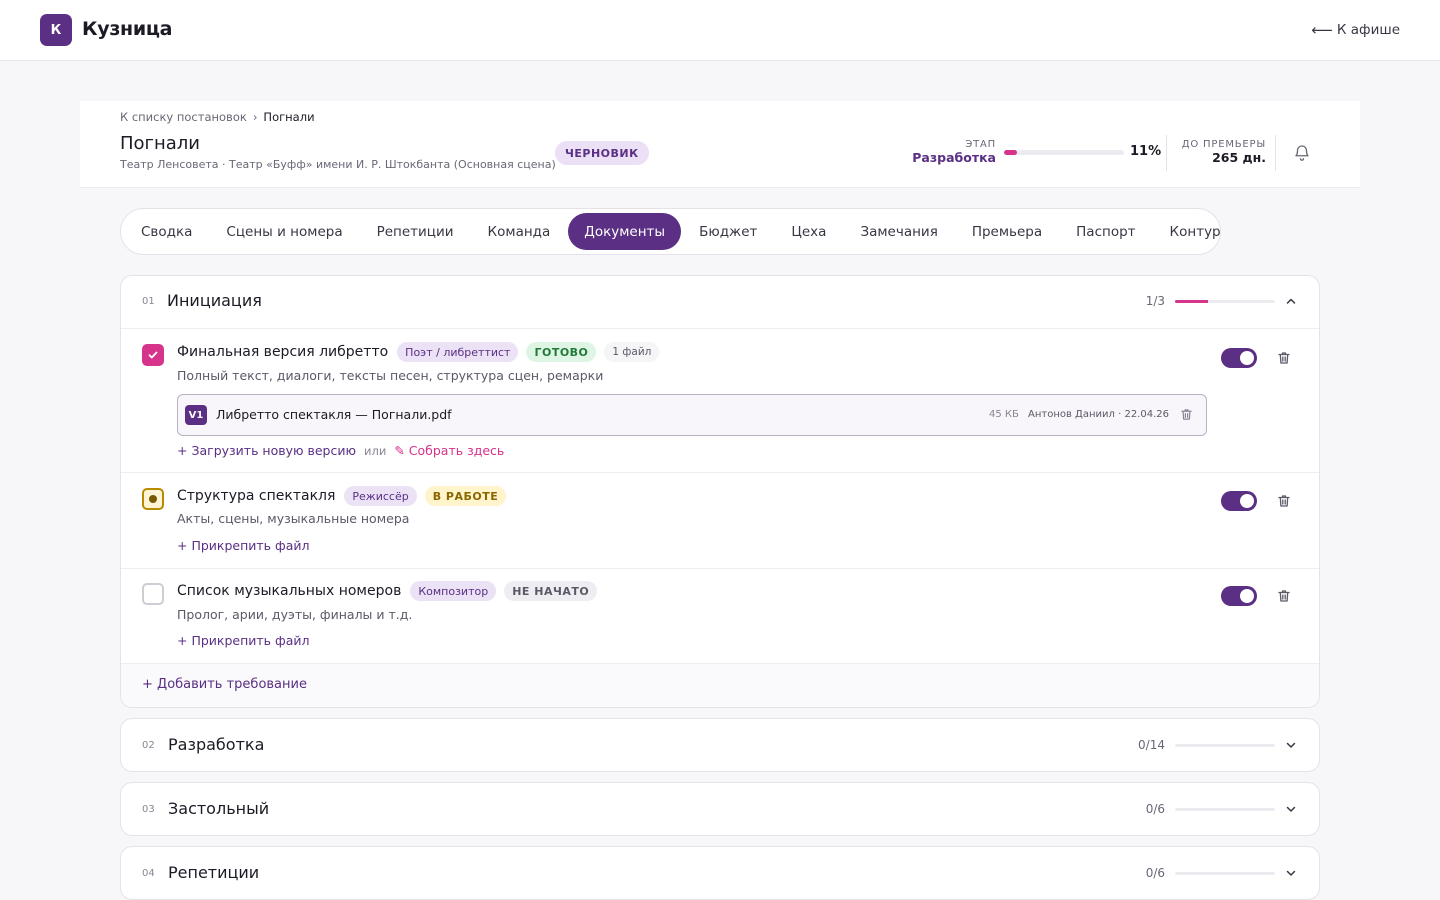 The width and height of the screenshot is (1440, 900). Describe the element at coordinates (602, 153) in the screenshot. I see `status-badge: ЧЕРНОВИК` at that location.